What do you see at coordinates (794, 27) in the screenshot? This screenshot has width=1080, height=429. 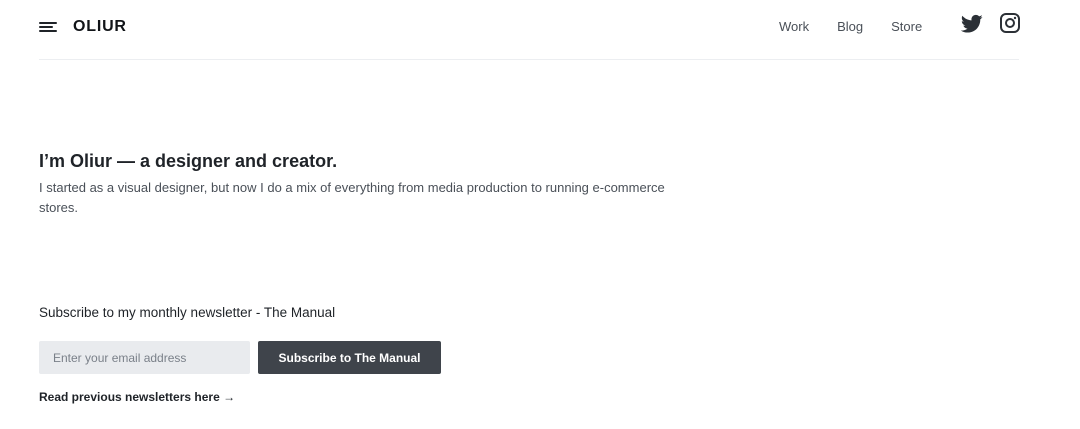 I see `nav-item-work: Work` at bounding box center [794, 27].